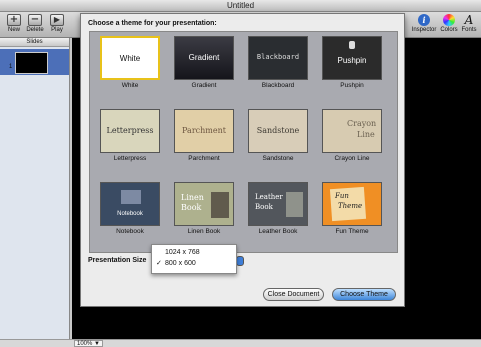 The image size is (481, 347). What do you see at coordinates (117, 260) in the screenshot?
I see `presentation-size-label: Presentation Size` at bounding box center [117, 260].